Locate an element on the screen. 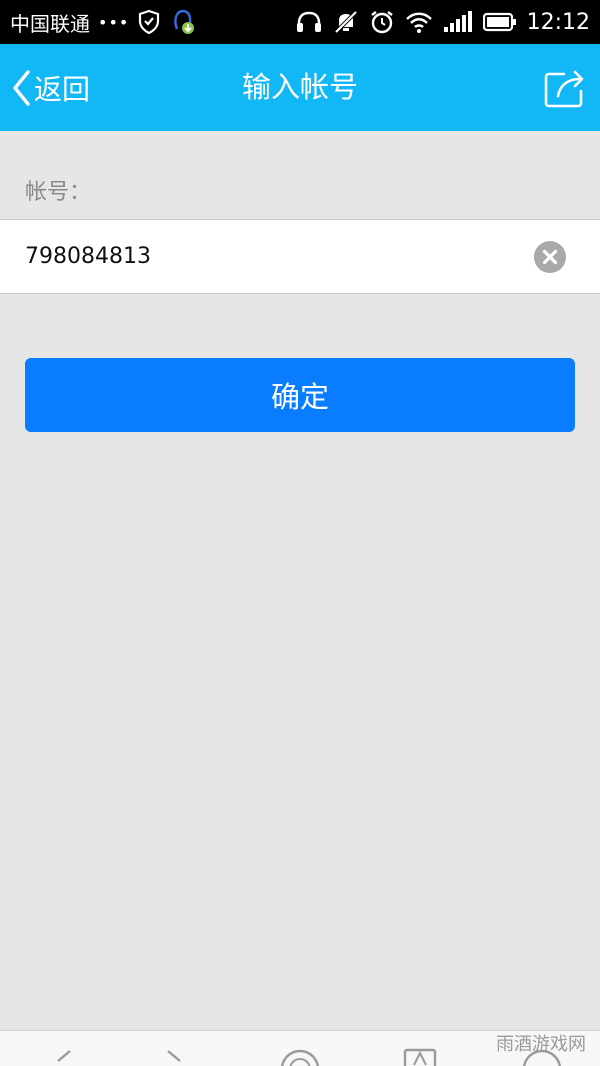  status-left: 中国联通 ••• is located at coordinates (104, 22).